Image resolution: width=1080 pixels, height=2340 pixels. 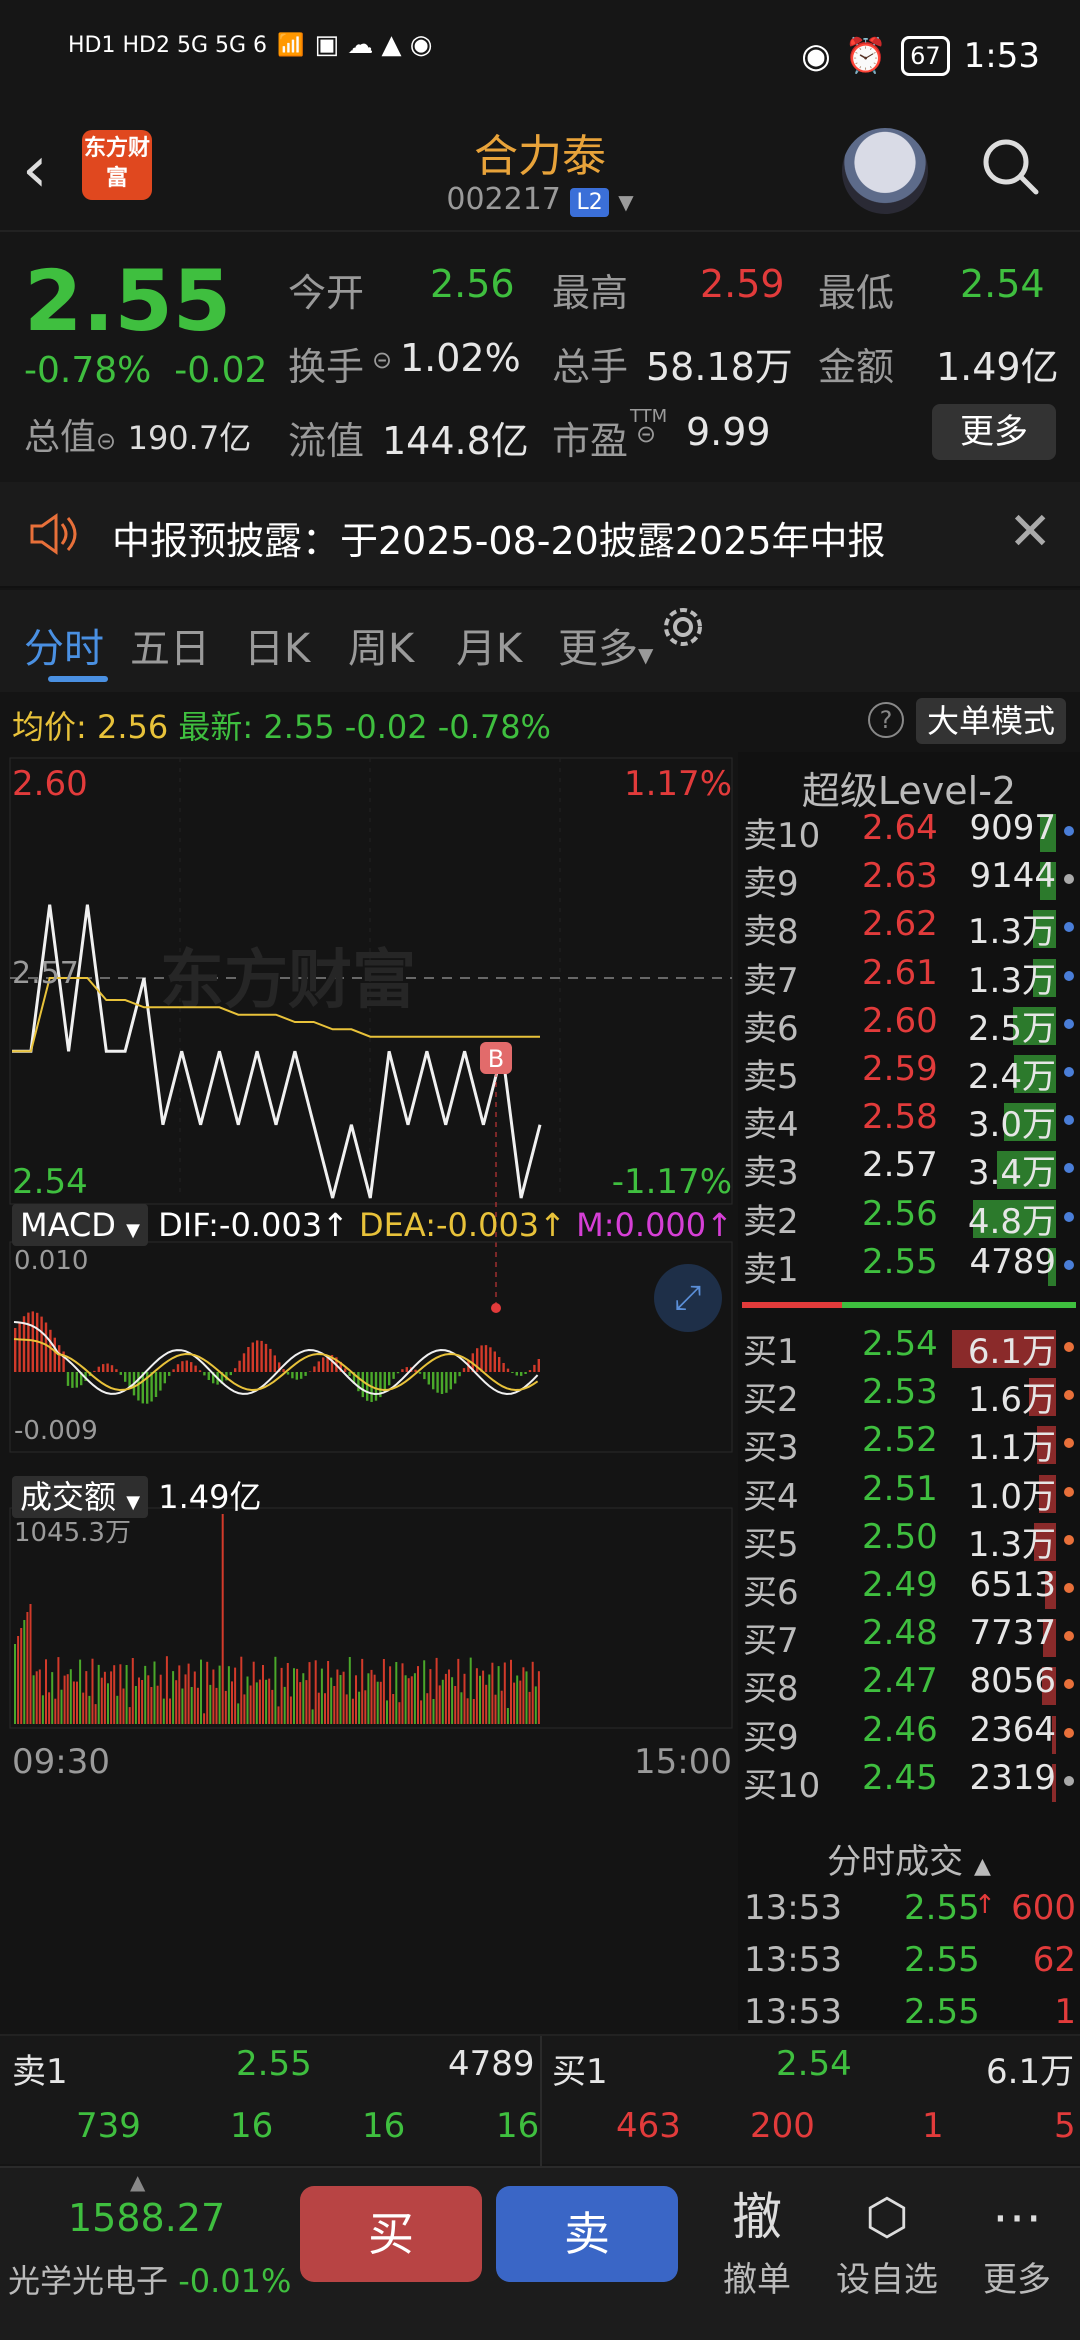 What do you see at coordinates (688, 1298) in the screenshot?
I see `expand-icon: ⤢` at bounding box center [688, 1298].